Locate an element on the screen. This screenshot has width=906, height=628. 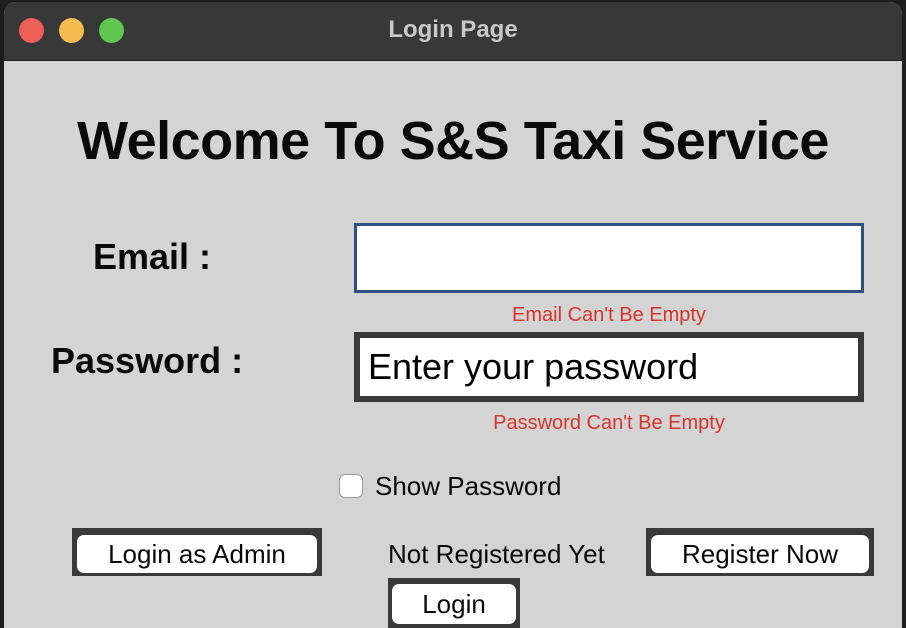
email-label: Email : is located at coordinates (152, 256).